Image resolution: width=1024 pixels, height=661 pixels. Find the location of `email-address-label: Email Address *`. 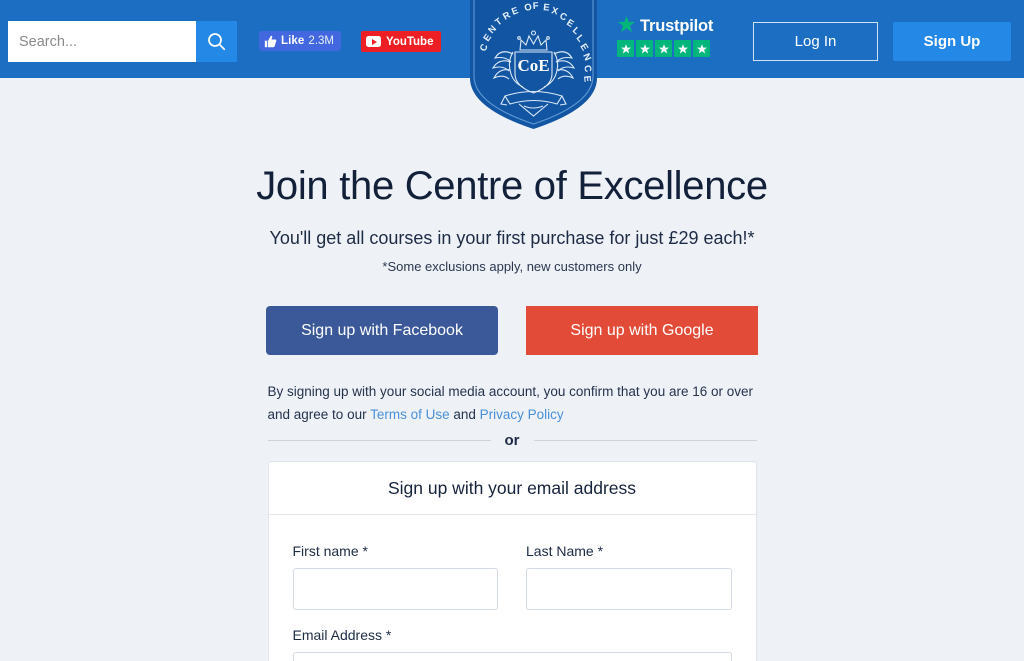

email-address-label: Email Address * is located at coordinates (342, 635).